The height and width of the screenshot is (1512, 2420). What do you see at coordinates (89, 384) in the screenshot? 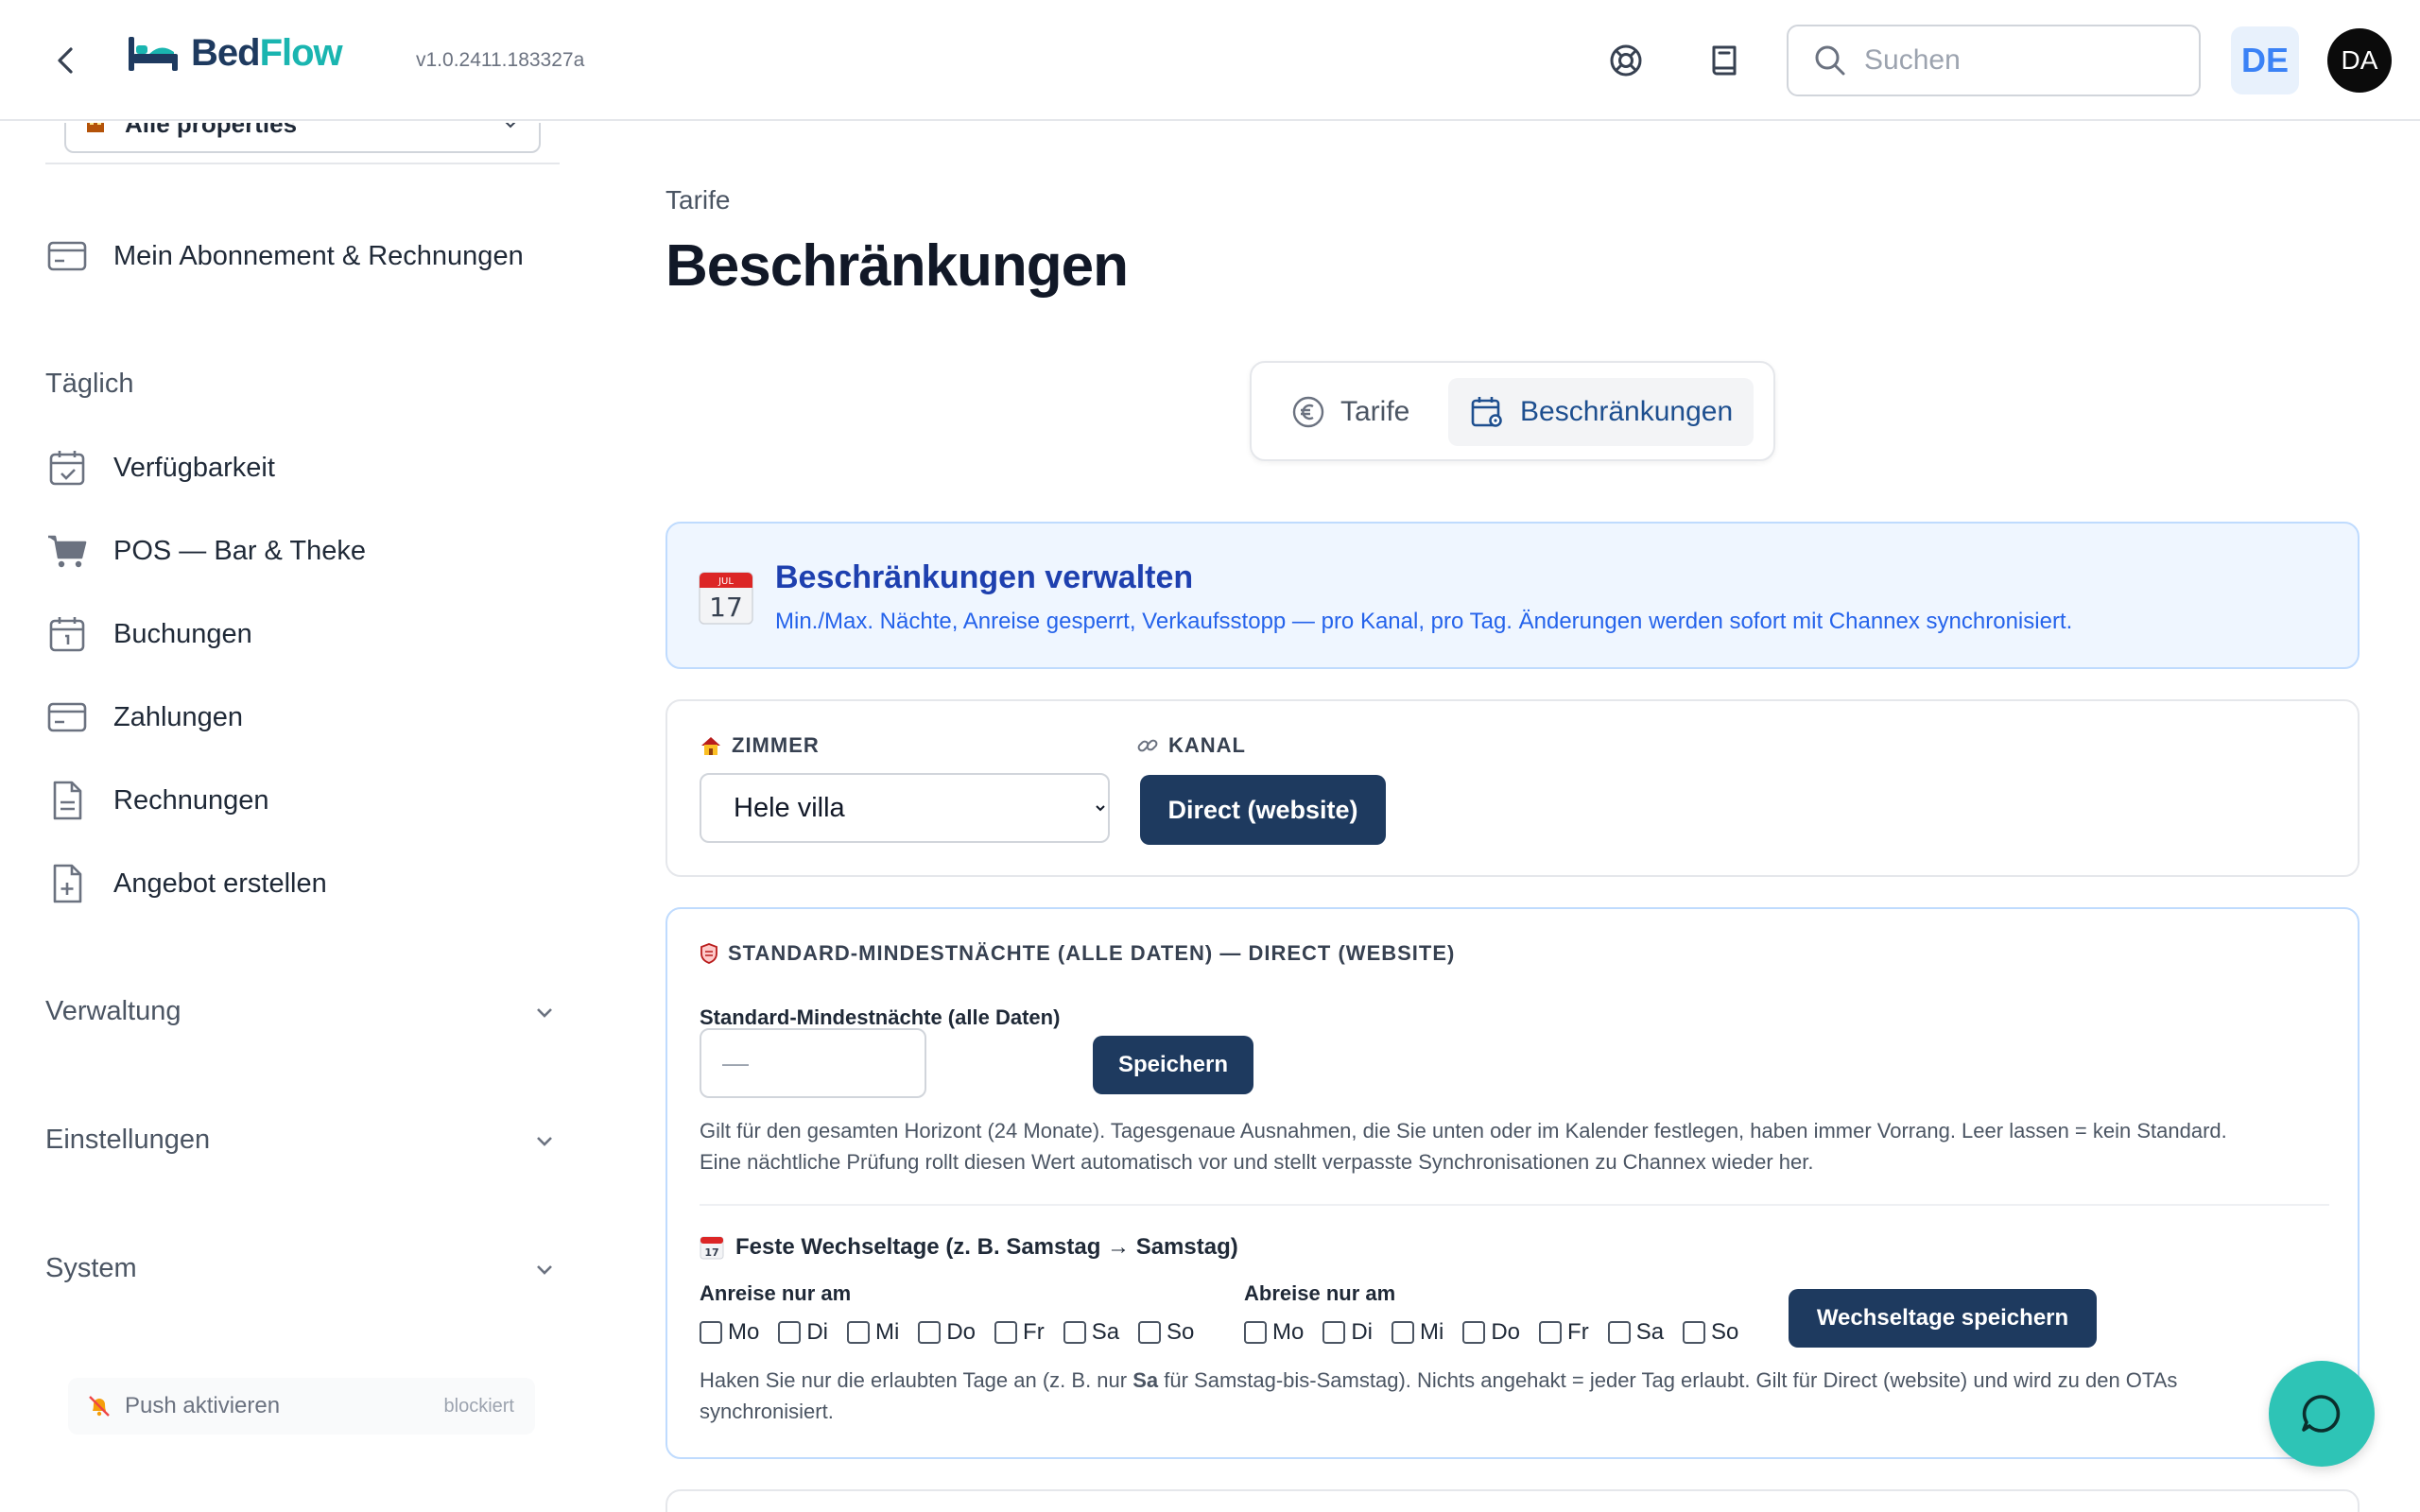
I see `section-daily: Täglich` at bounding box center [89, 384].